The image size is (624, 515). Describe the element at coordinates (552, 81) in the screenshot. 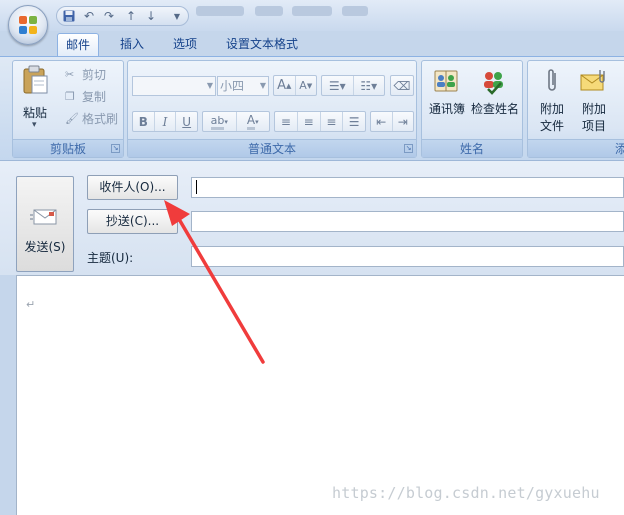

I see `paperclip-icon` at that location.